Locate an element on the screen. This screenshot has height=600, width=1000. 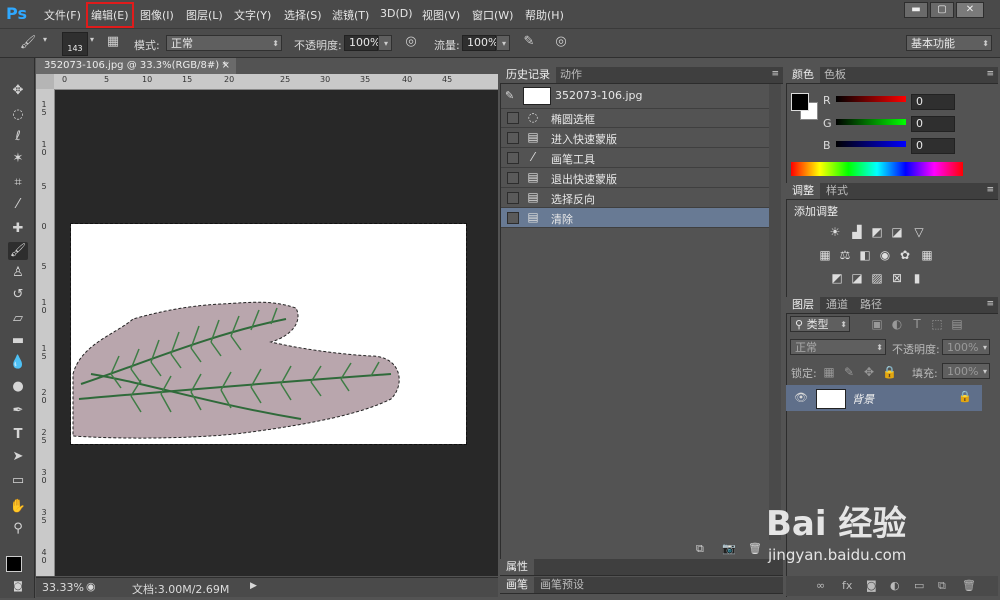
black-white-icon: ◧ is located at coordinates (865, 255).